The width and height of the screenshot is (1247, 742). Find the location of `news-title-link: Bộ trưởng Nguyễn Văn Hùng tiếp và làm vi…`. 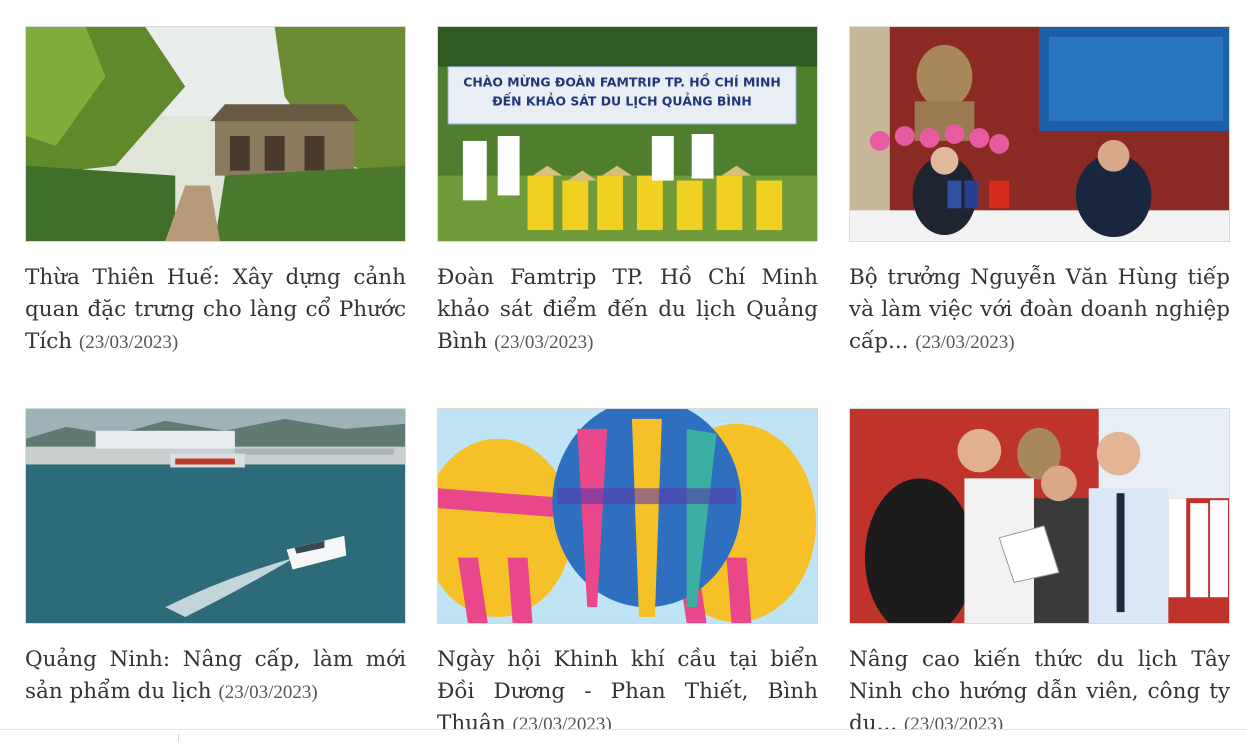

news-title-link: Bộ trưởng Nguyễn Văn Hùng tiếp và làm vi… is located at coordinates (1039, 309).